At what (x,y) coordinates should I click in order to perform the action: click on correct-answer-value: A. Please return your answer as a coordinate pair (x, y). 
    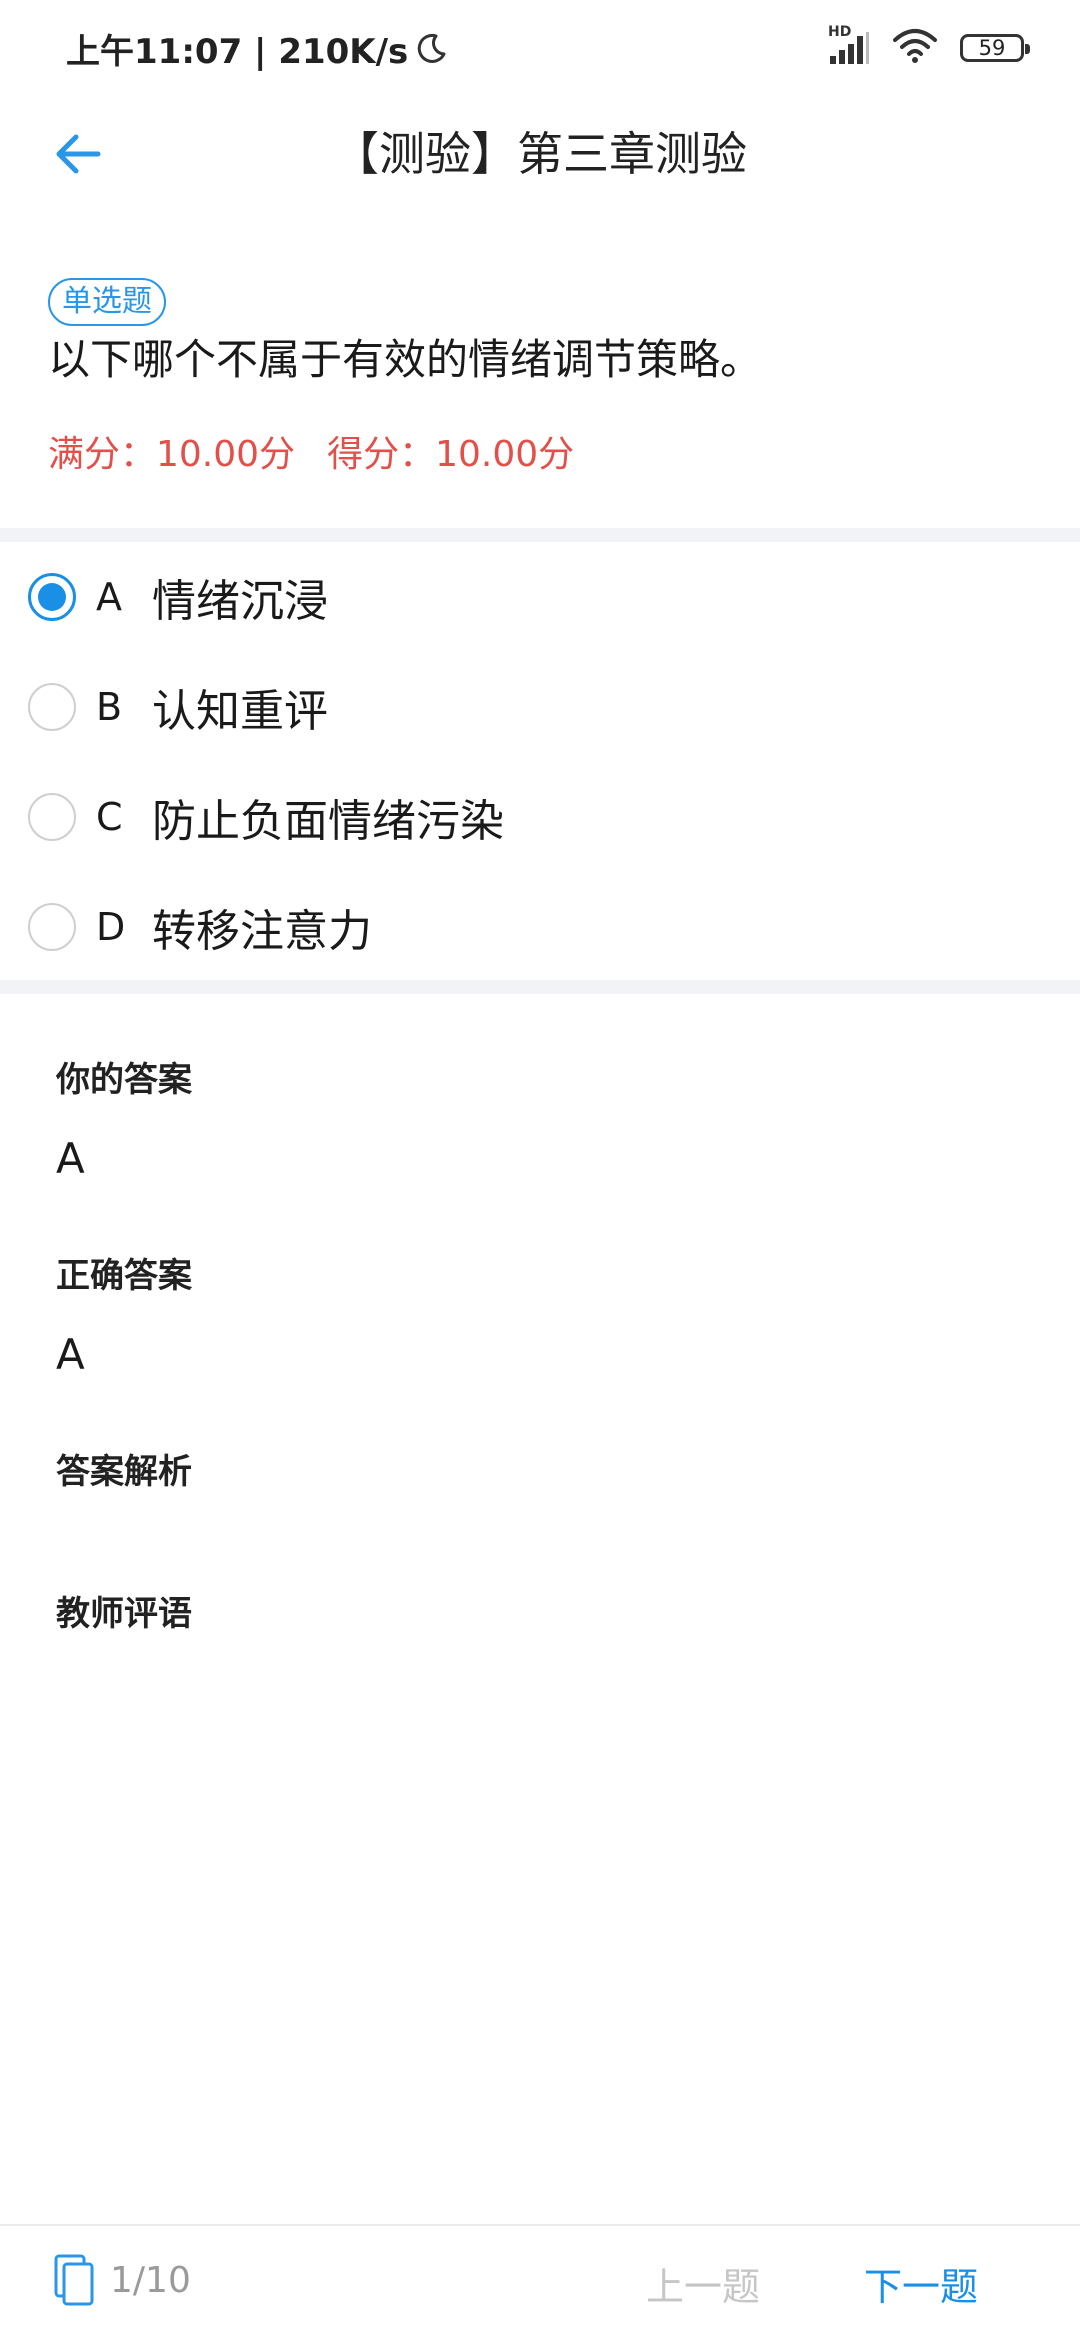
    Looking at the image, I should click on (70, 1354).